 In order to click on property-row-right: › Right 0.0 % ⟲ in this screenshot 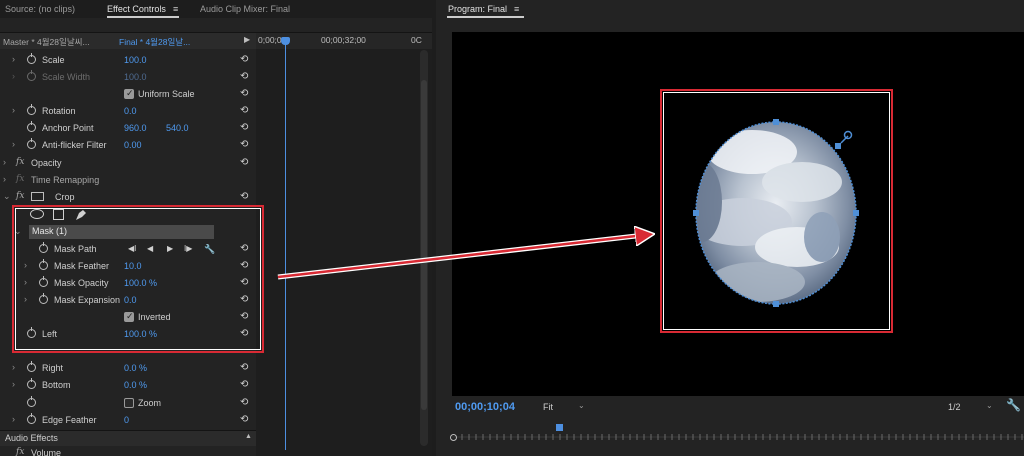, I will do `click(128, 368)`.